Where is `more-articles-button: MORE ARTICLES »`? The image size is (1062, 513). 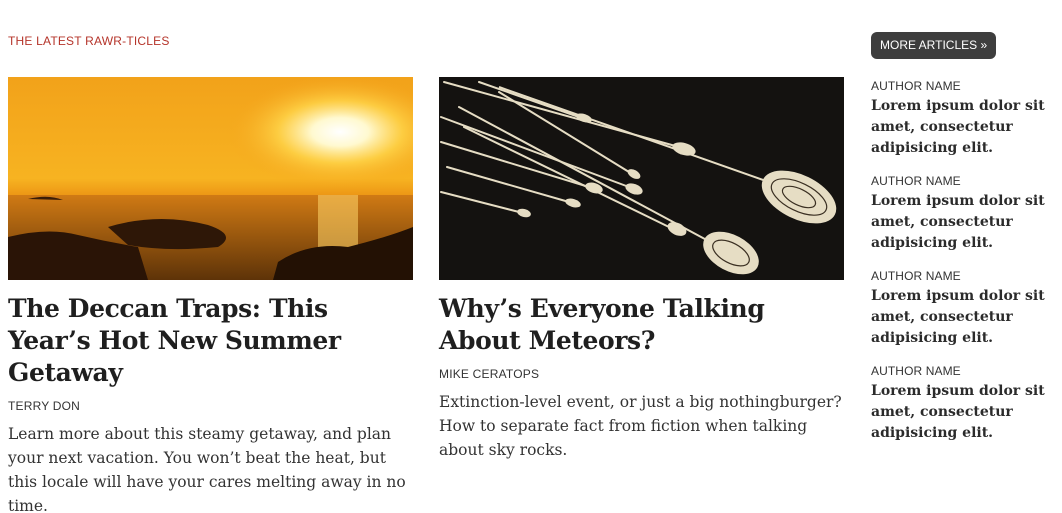
more-articles-button: MORE ARTICLES » is located at coordinates (934, 45).